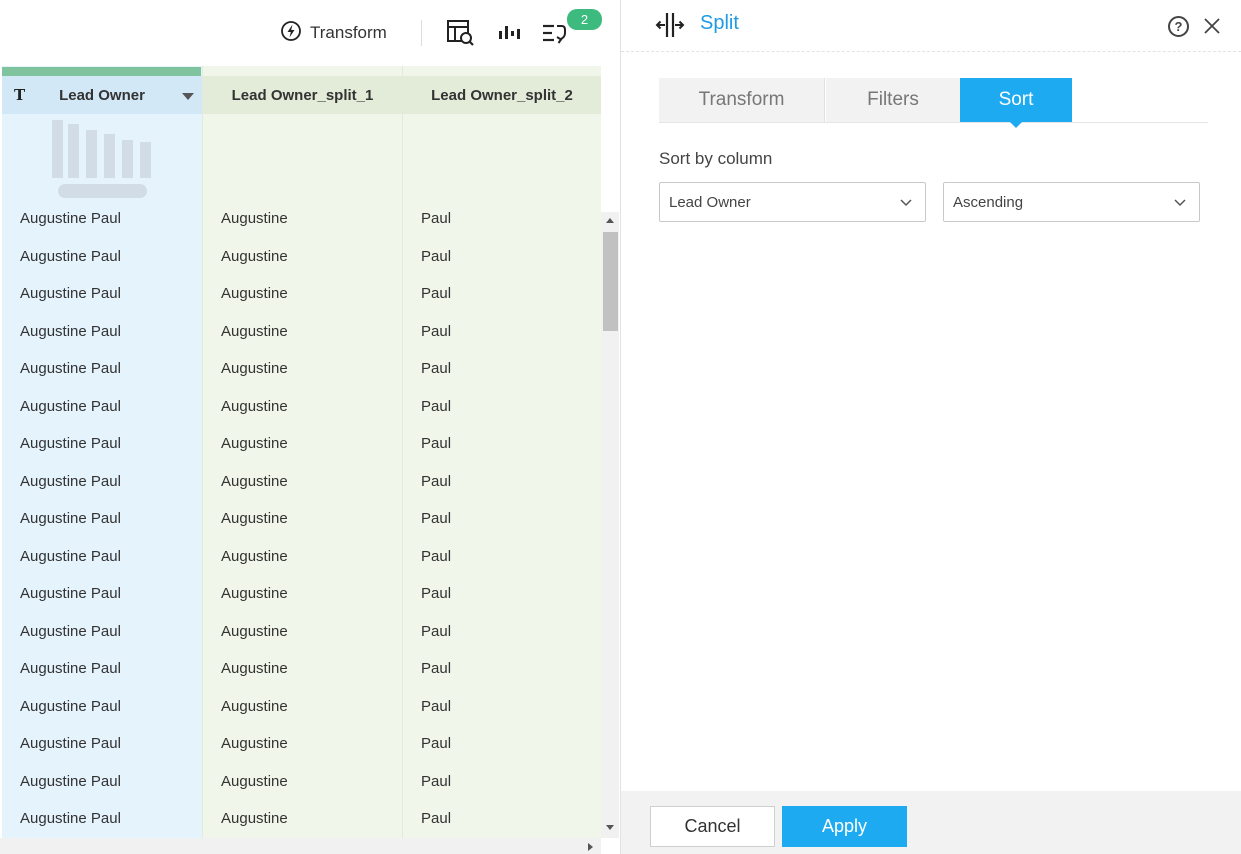  I want to click on column-quality-bar, so click(101, 71).